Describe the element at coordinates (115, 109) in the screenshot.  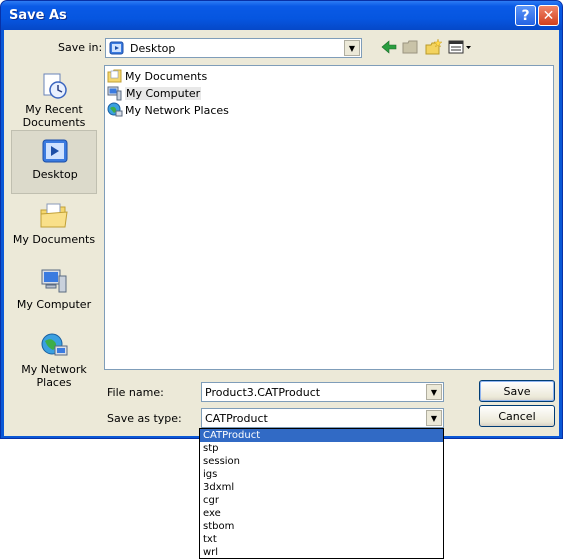
I see `network-icon` at that location.